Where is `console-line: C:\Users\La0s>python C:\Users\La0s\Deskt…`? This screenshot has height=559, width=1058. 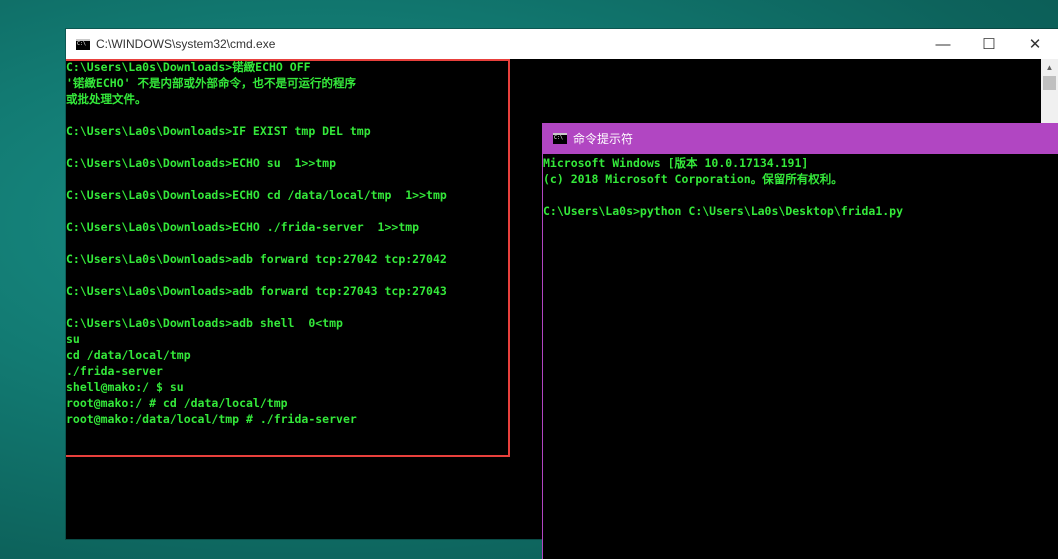
console-line: C:\Users\La0s>python C:\Users\La0s\Deskt… is located at coordinates (723, 211).